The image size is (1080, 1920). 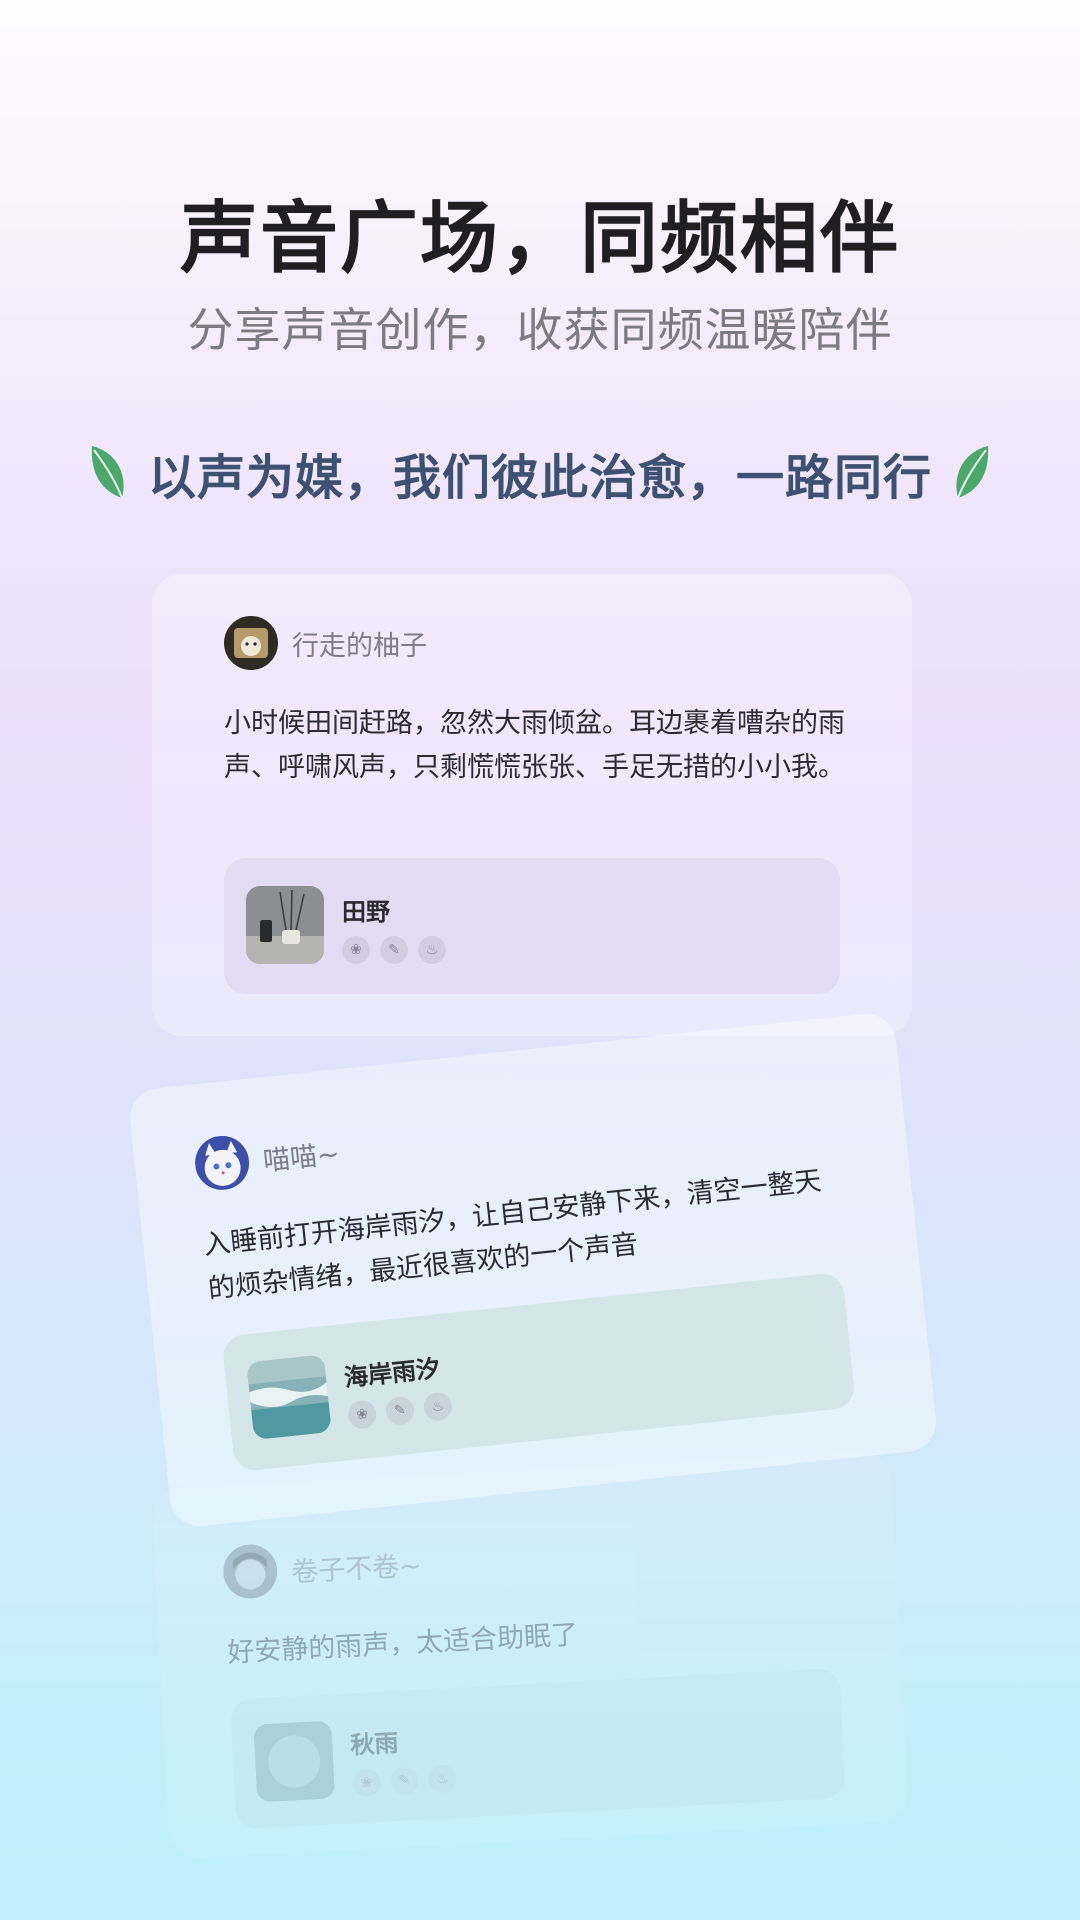 What do you see at coordinates (301, 1154) in the screenshot?
I see `username: 喵喵~` at bounding box center [301, 1154].